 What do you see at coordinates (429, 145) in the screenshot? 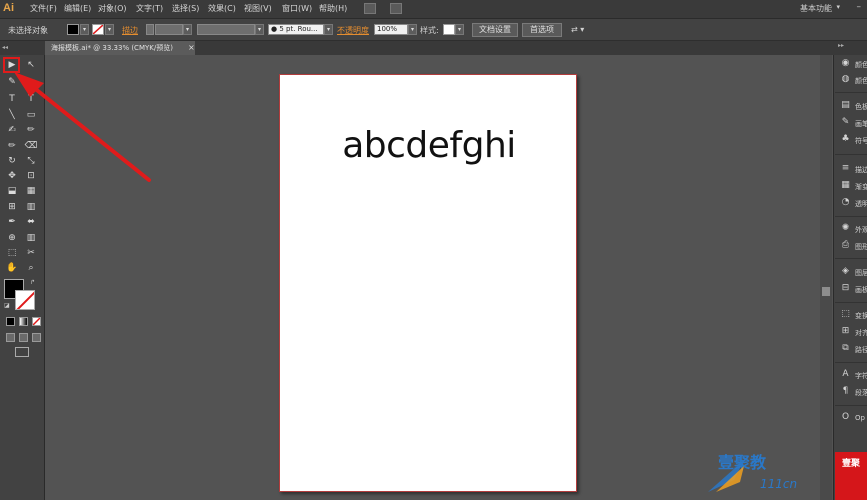
I see `artboard-text: abcdefghi` at bounding box center [429, 145].